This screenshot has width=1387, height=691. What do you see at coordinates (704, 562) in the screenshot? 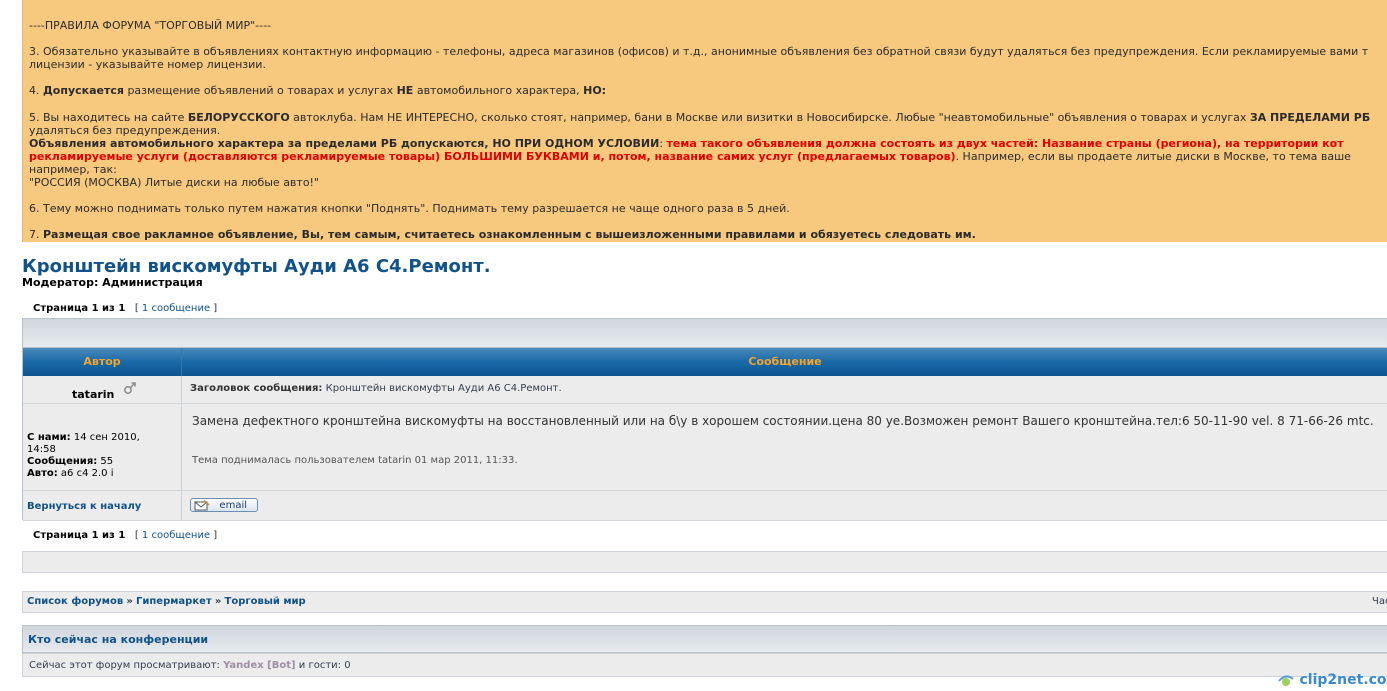
I see `topic-actions-bar-bottom` at bounding box center [704, 562].